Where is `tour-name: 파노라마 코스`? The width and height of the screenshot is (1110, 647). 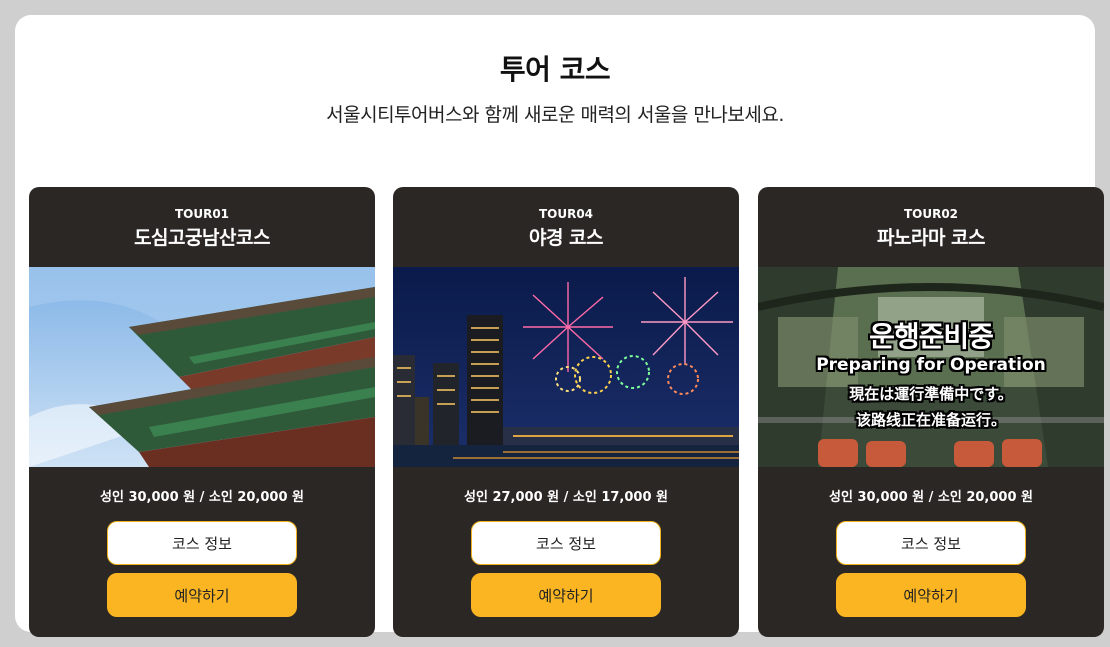
tour-name: 파노라마 코스 is located at coordinates (931, 238).